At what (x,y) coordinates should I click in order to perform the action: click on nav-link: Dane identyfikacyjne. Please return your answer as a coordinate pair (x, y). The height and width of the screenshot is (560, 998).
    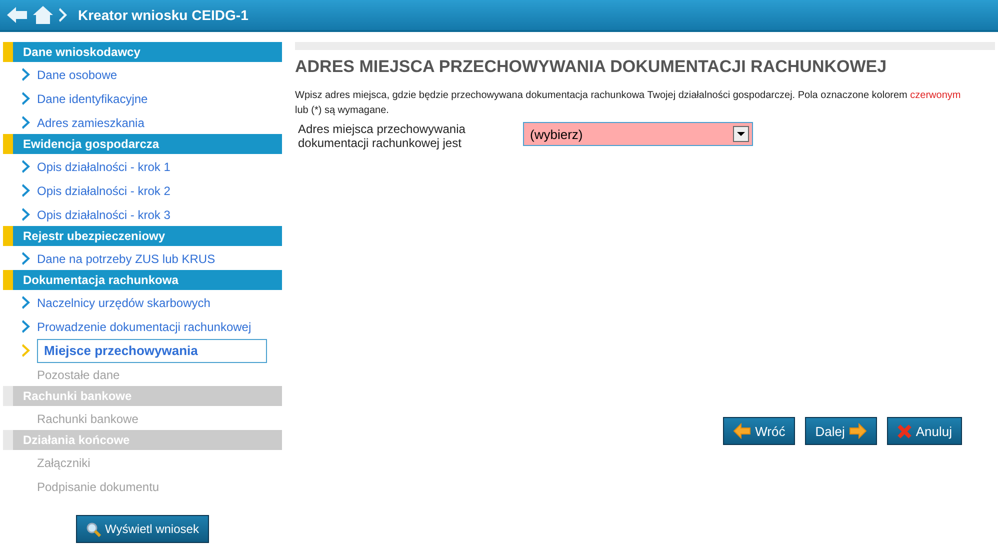
    Looking at the image, I should click on (92, 99).